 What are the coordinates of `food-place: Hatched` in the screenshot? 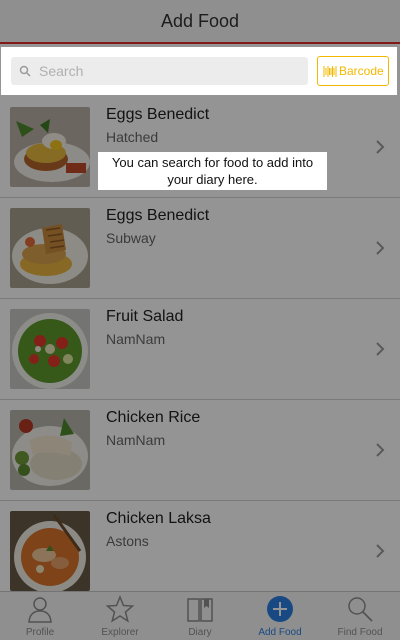 It's located at (132, 137).